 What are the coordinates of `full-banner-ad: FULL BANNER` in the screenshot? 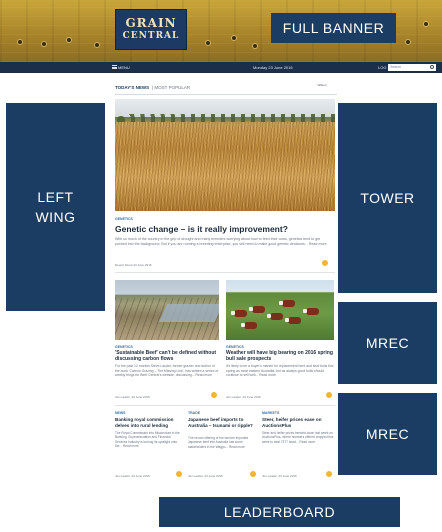 It's located at (333, 28).